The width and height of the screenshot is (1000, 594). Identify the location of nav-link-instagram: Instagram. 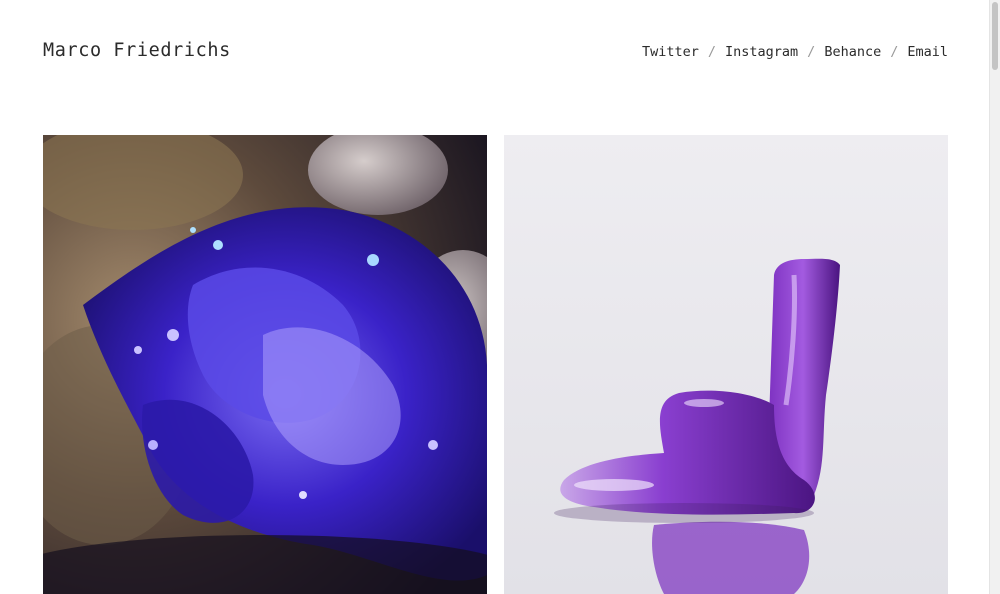
(761, 52).